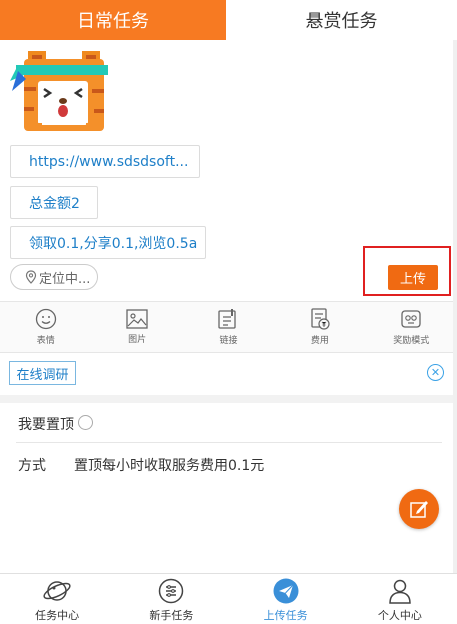 This screenshot has height=624, width=457. What do you see at coordinates (285, 615) in the screenshot?
I see `nav-label: 上传任务` at bounding box center [285, 615].